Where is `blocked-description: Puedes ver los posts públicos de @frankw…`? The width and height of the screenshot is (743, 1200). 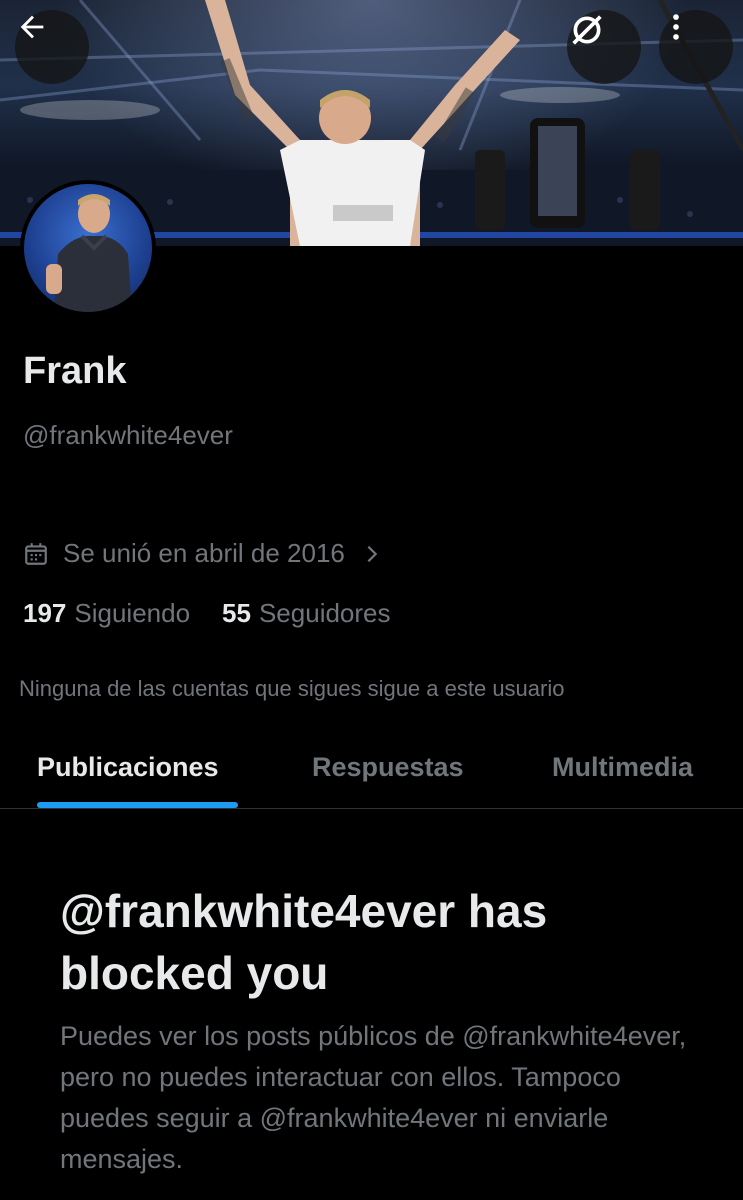 blocked-description: Puedes ver los posts públicos de @frankw… is located at coordinates (373, 1097).